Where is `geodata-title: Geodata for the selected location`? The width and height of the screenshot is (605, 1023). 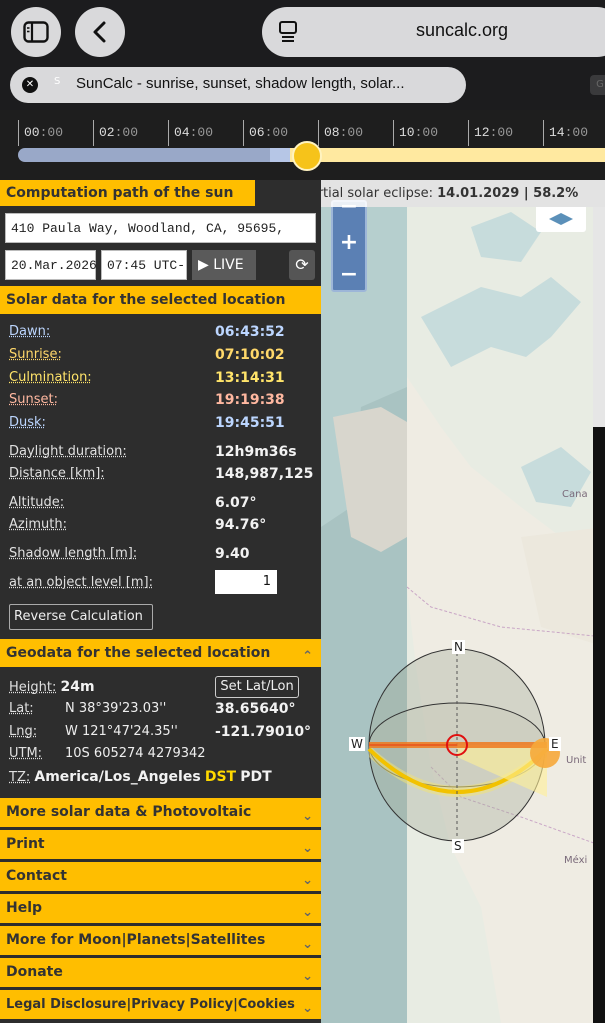
geodata-title: Geodata for the selected location is located at coordinates (138, 653).